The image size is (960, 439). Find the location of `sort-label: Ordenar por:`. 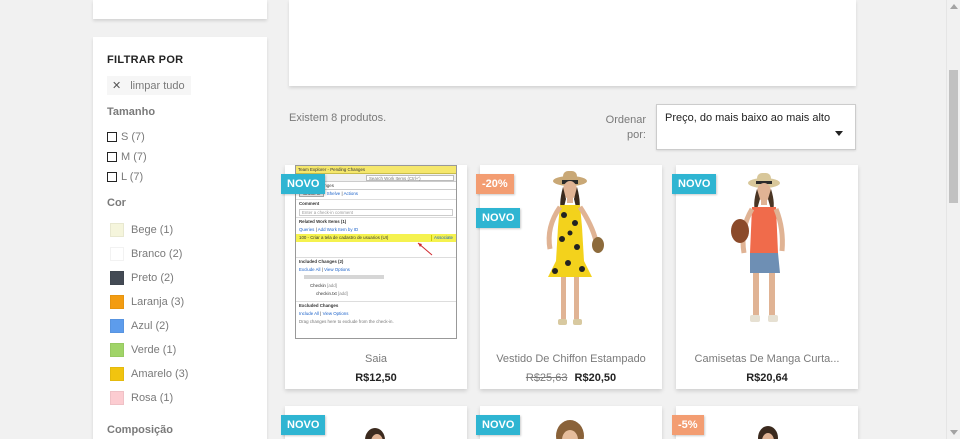

sort-label: Ordenar por: is located at coordinates (625, 127).